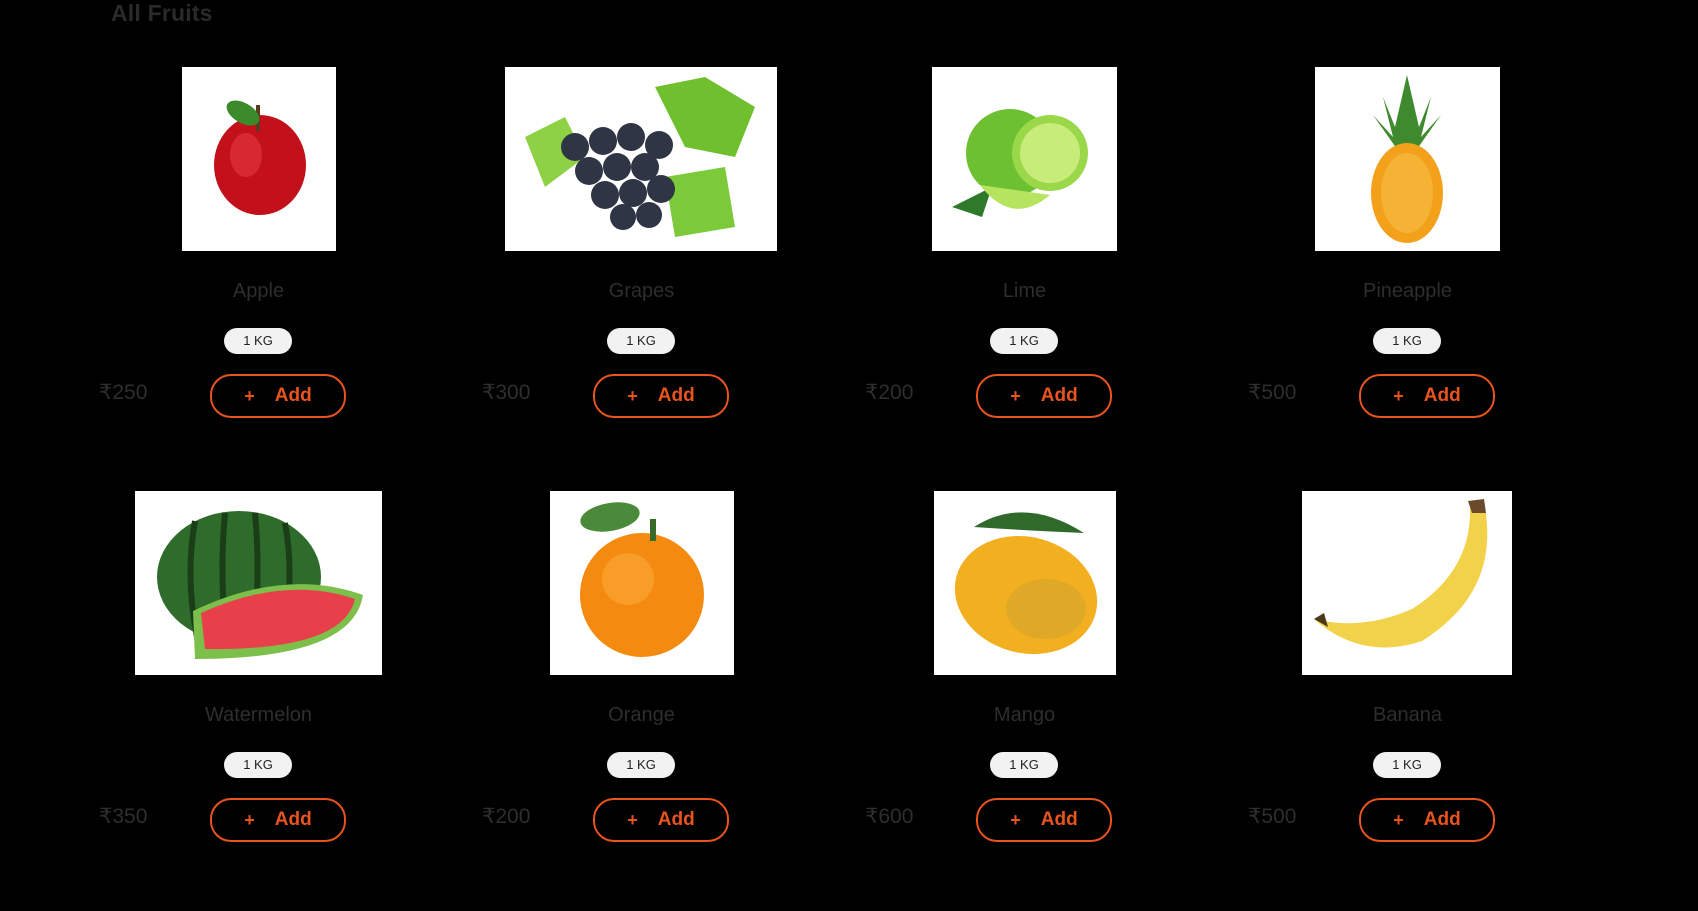 The height and width of the screenshot is (911, 1698). I want to click on apple-image, so click(259, 159).